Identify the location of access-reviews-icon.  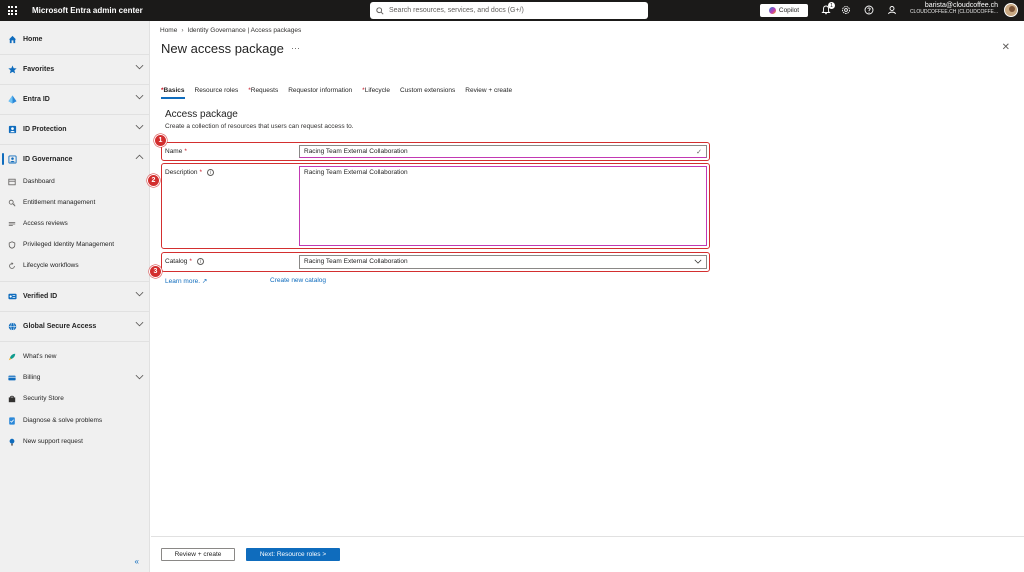
(11, 223).